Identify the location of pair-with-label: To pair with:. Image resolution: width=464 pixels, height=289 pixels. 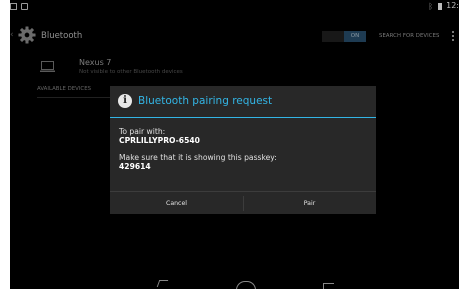
(142, 131).